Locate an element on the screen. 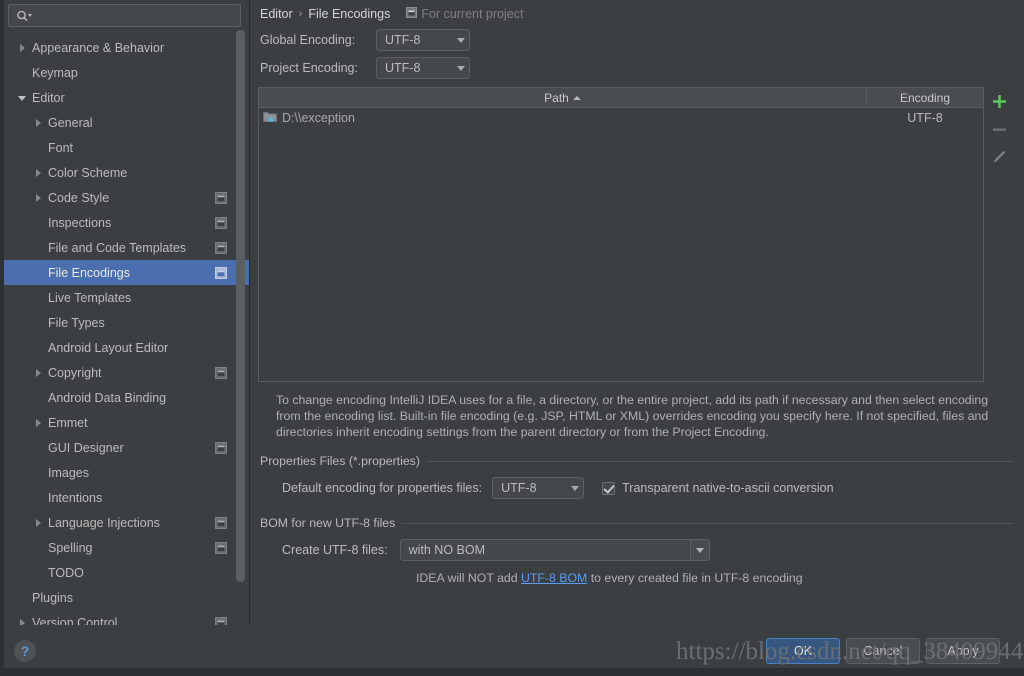  sidebar-item-color-scheme: Color Scheme is located at coordinates (124, 172).